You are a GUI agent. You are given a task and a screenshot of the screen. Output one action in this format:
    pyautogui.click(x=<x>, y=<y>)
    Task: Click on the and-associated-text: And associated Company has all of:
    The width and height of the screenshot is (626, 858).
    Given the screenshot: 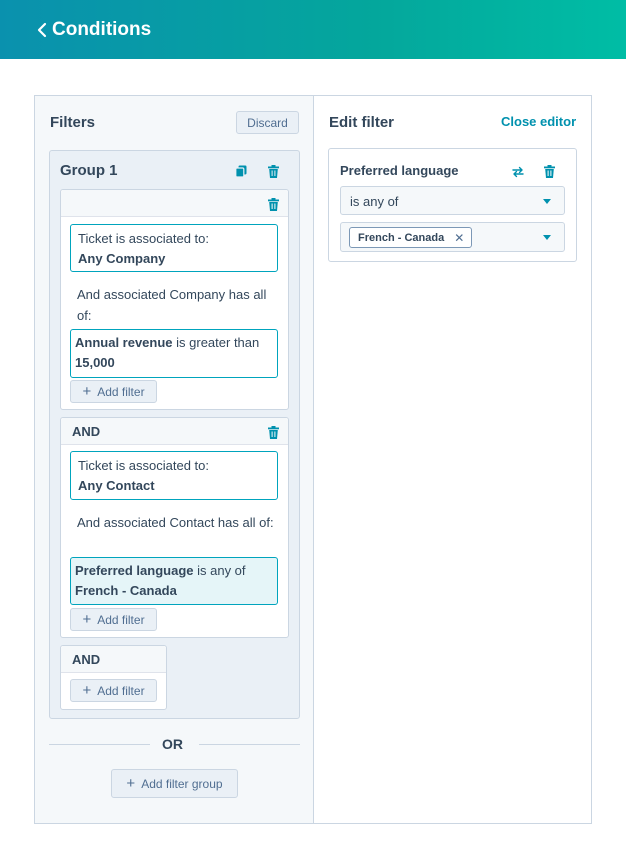 What is the action you would take?
    pyautogui.click(x=172, y=305)
    